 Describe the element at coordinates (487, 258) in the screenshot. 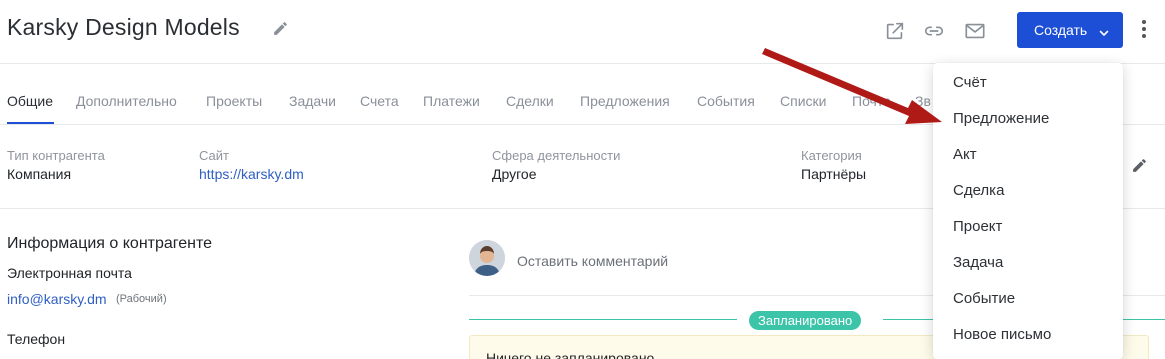

I see `avatar` at that location.